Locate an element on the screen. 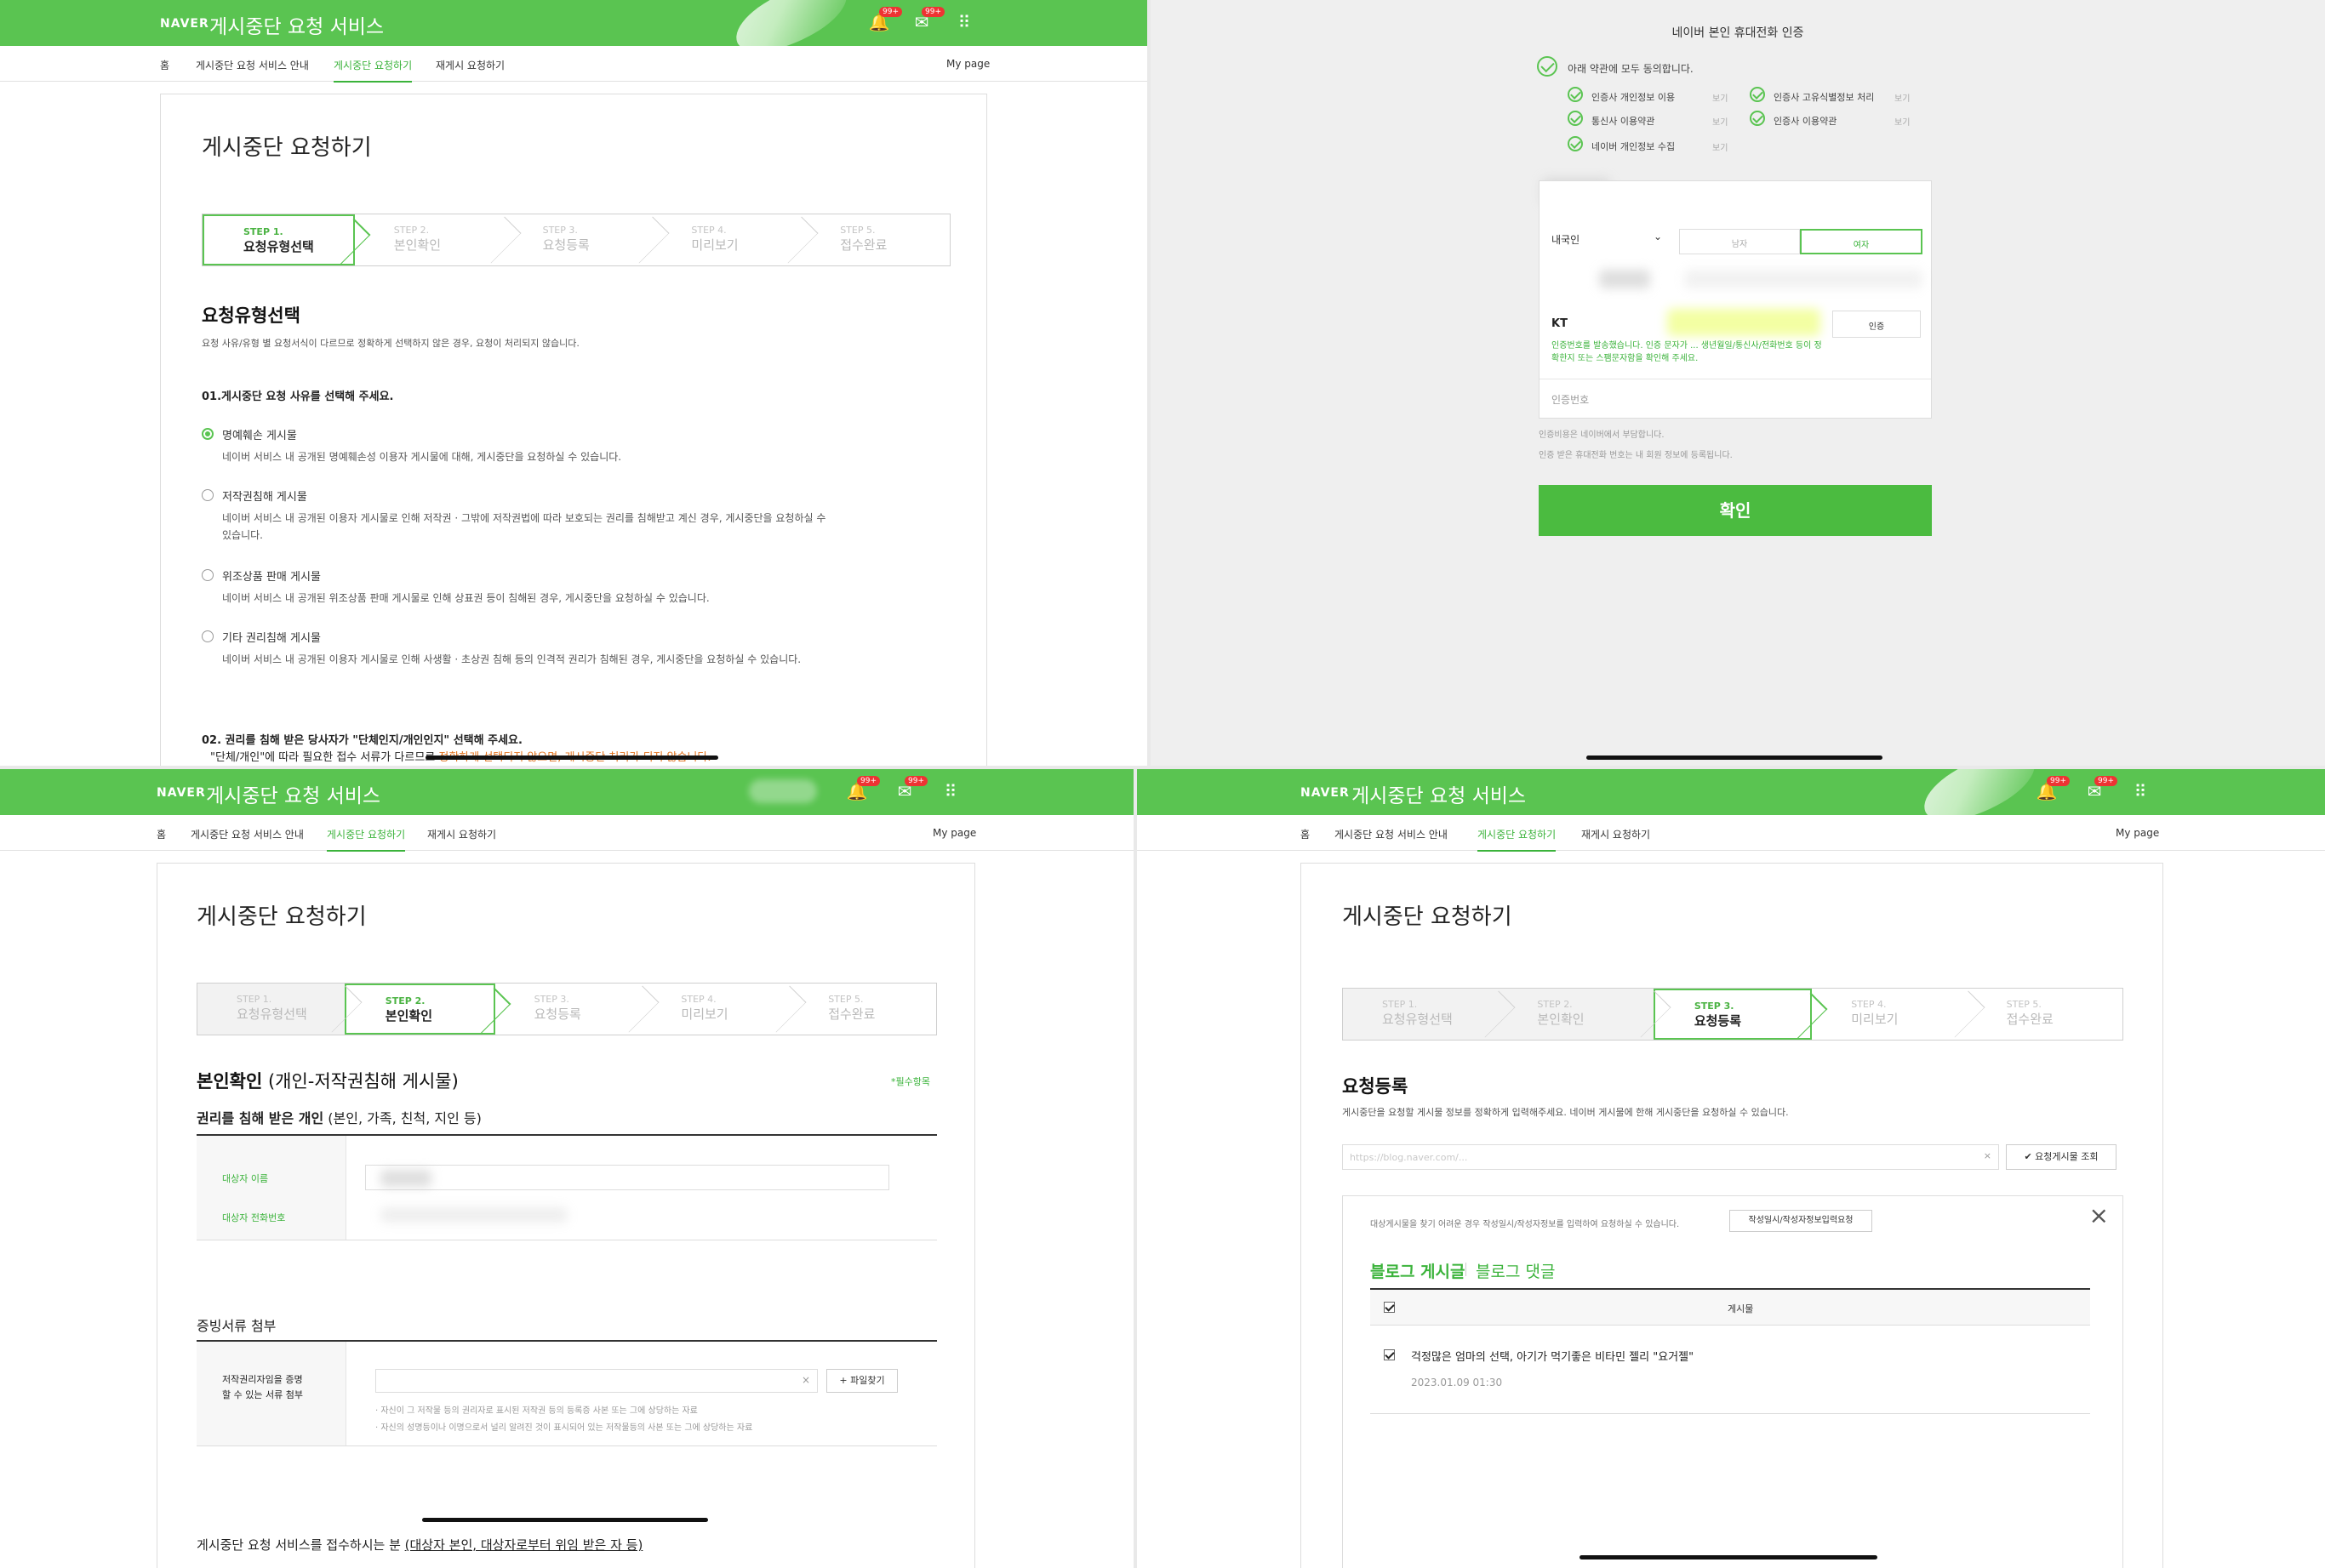 This screenshot has height=1568, width=2325. gender-male-button: 남자 is located at coordinates (1739, 241).